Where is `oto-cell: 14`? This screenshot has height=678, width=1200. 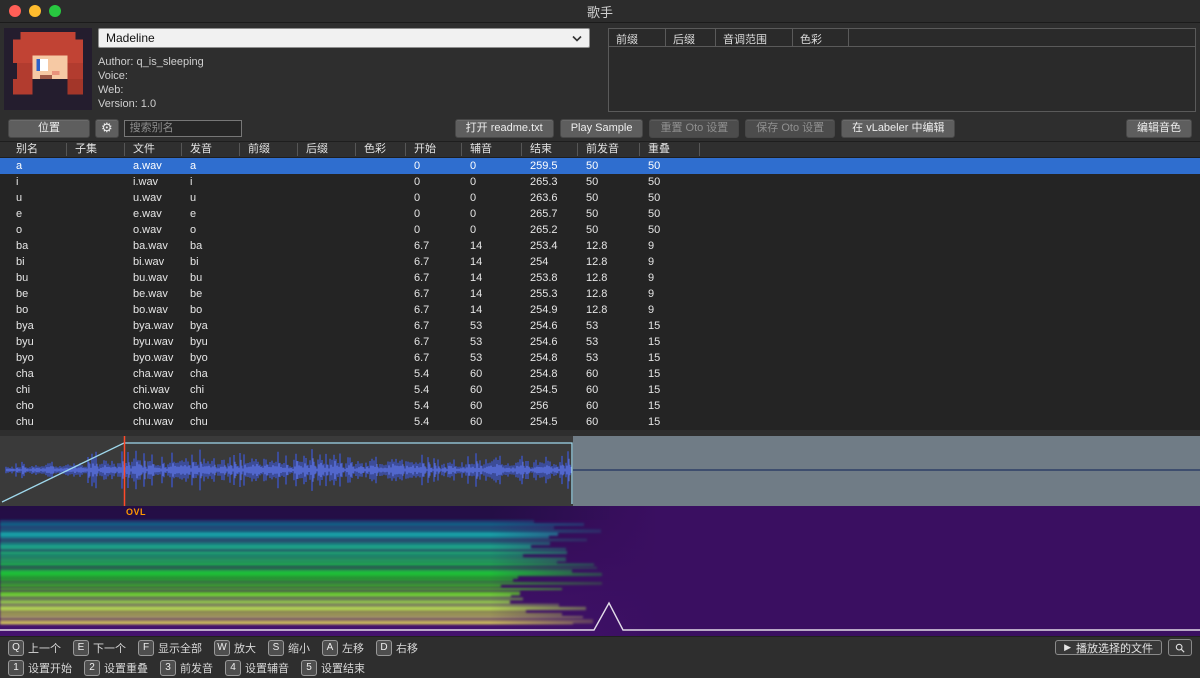 oto-cell: 14 is located at coordinates (476, 294).